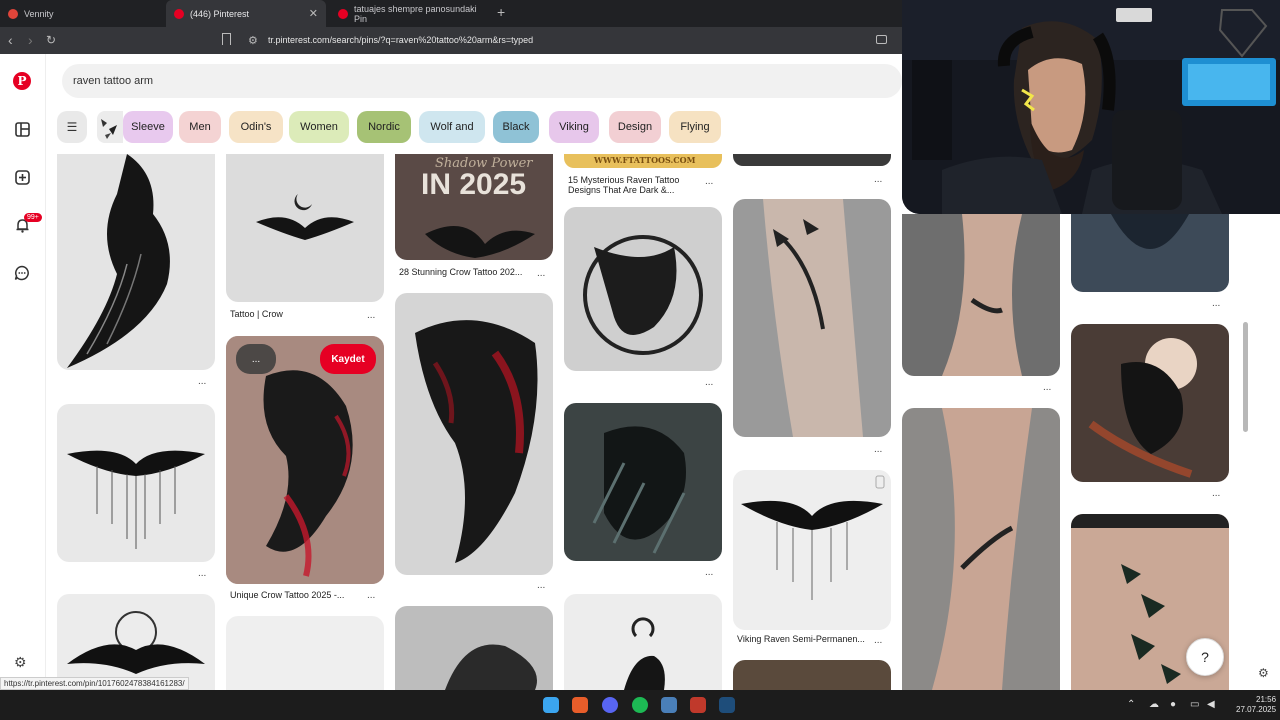 Image resolution: width=1280 pixels, height=720 pixels. Describe the element at coordinates (635, 127) in the screenshot. I see `chip-design: Design` at that location.